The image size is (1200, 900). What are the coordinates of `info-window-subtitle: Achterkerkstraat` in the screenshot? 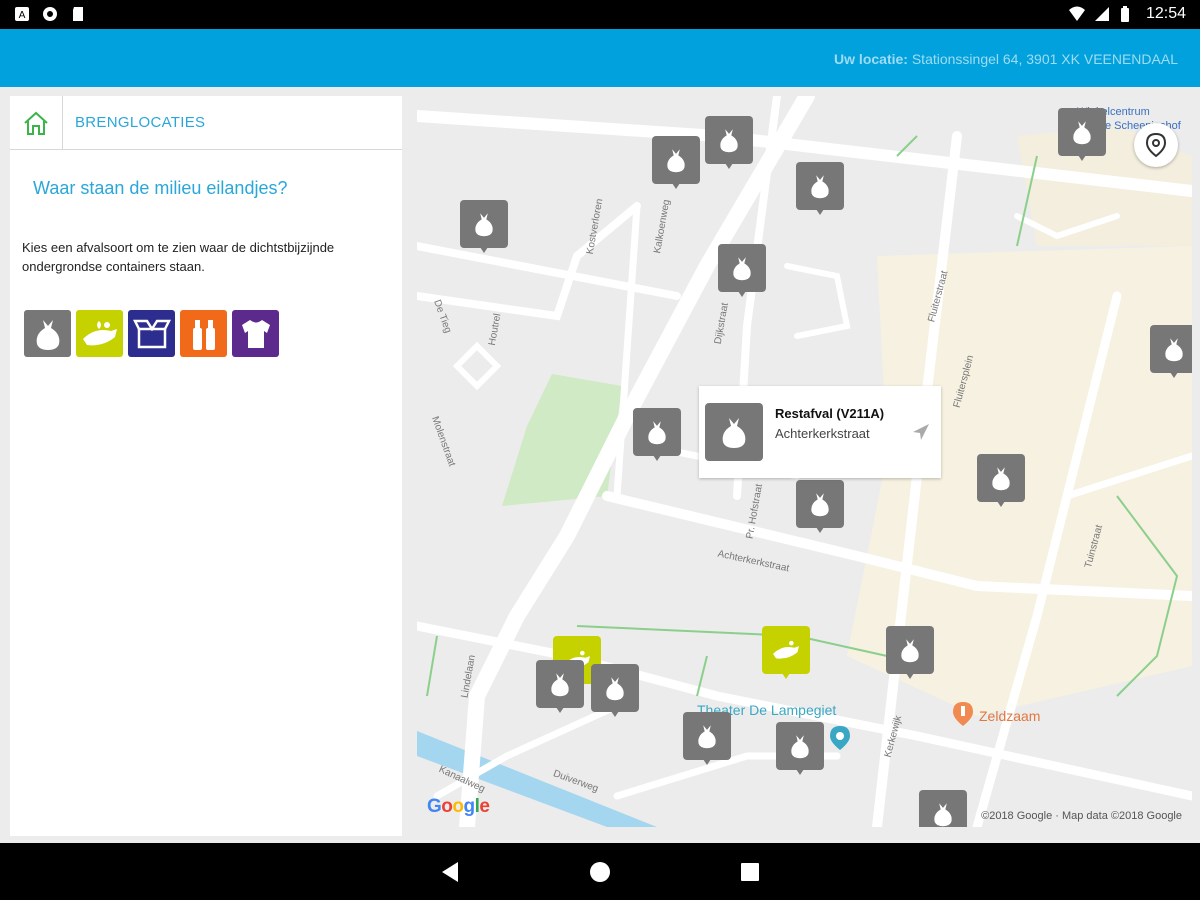 It's located at (822, 433).